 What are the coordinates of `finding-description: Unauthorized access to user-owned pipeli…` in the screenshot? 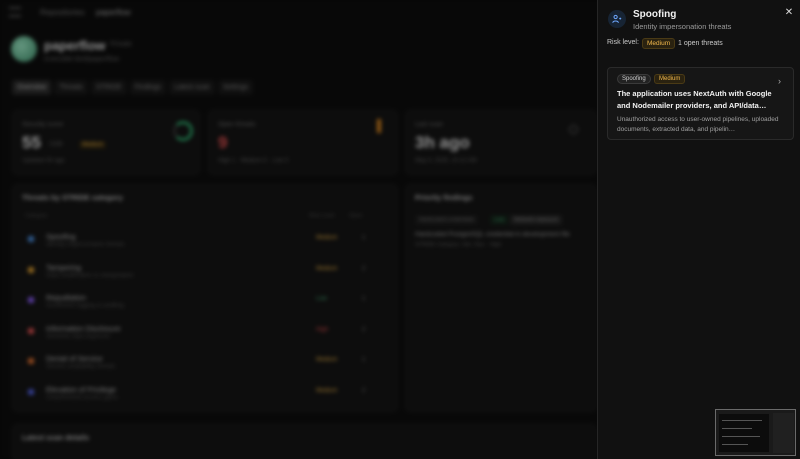 It's located at (698, 124).